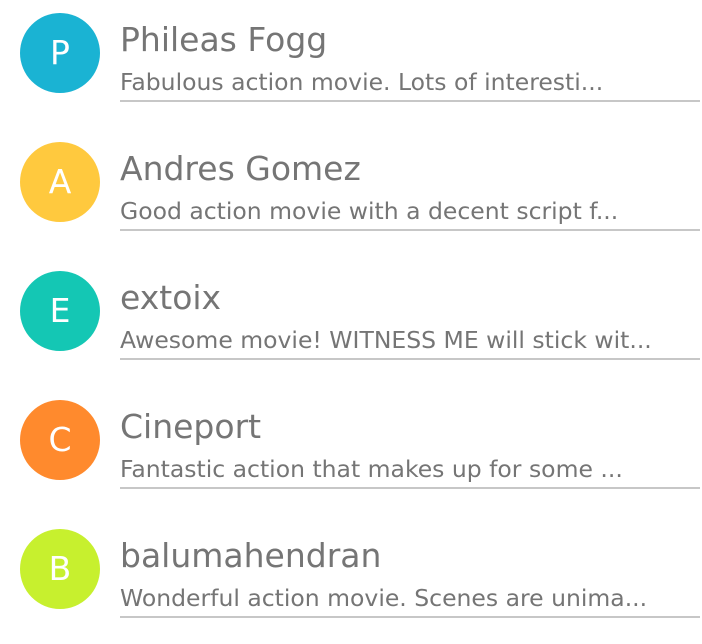  I want to click on avatar: E, so click(60, 311).